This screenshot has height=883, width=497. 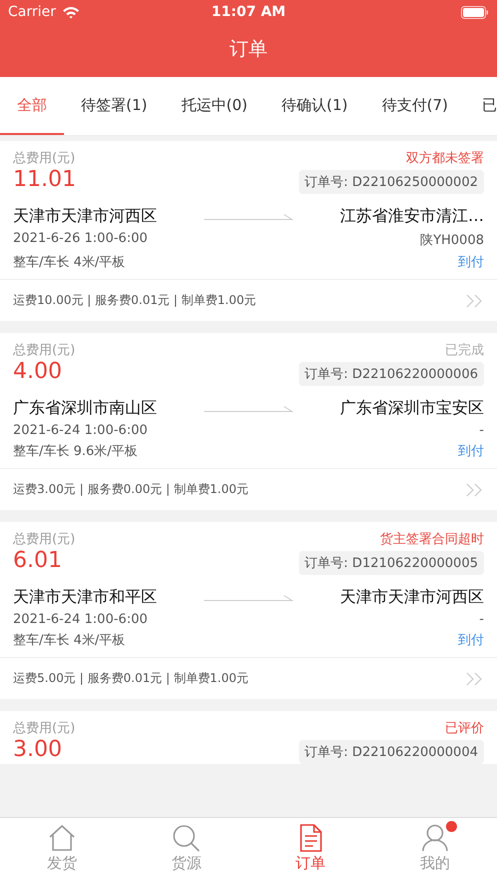 What do you see at coordinates (38, 750) in the screenshot?
I see `total-amount: 3.00` at bounding box center [38, 750].